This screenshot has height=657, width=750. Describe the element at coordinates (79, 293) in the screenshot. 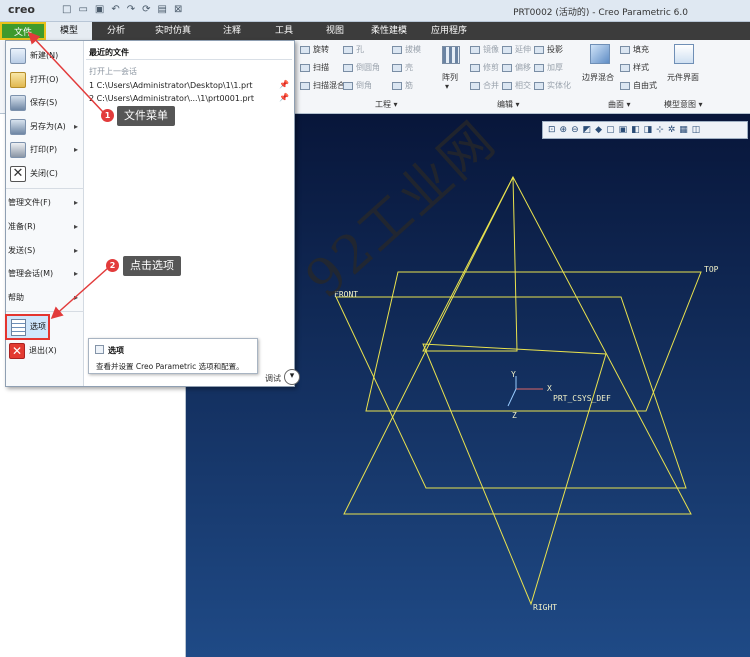

I see `arrow-to-options` at that location.